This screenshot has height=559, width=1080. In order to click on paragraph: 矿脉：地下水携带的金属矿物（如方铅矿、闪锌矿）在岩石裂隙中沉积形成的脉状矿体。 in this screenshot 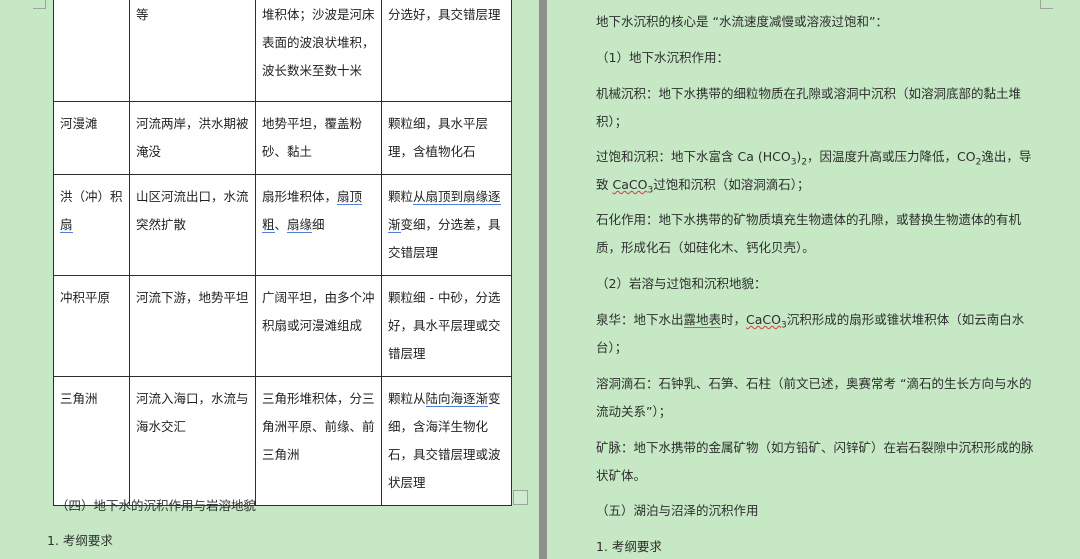, I will do `click(815, 461)`.